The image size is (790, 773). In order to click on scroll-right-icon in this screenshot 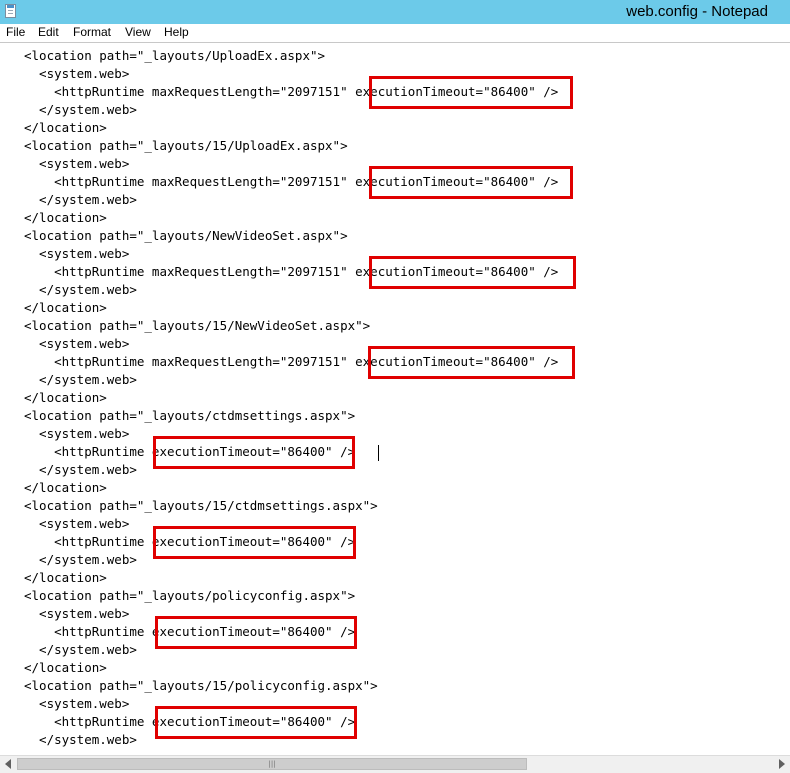, I will do `click(782, 764)`.